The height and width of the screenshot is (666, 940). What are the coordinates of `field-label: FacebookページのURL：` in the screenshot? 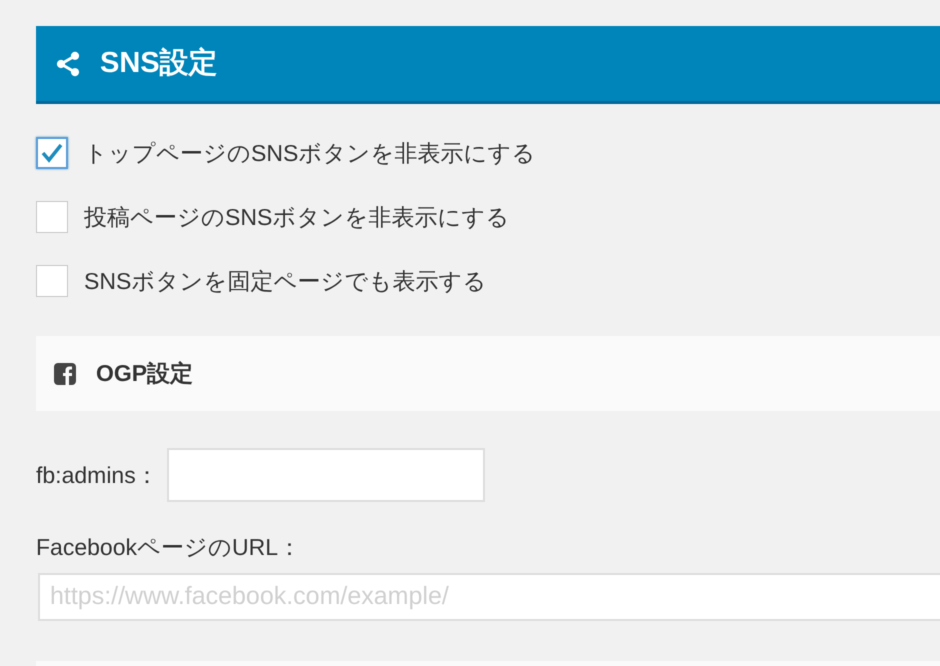 It's located at (169, 547).